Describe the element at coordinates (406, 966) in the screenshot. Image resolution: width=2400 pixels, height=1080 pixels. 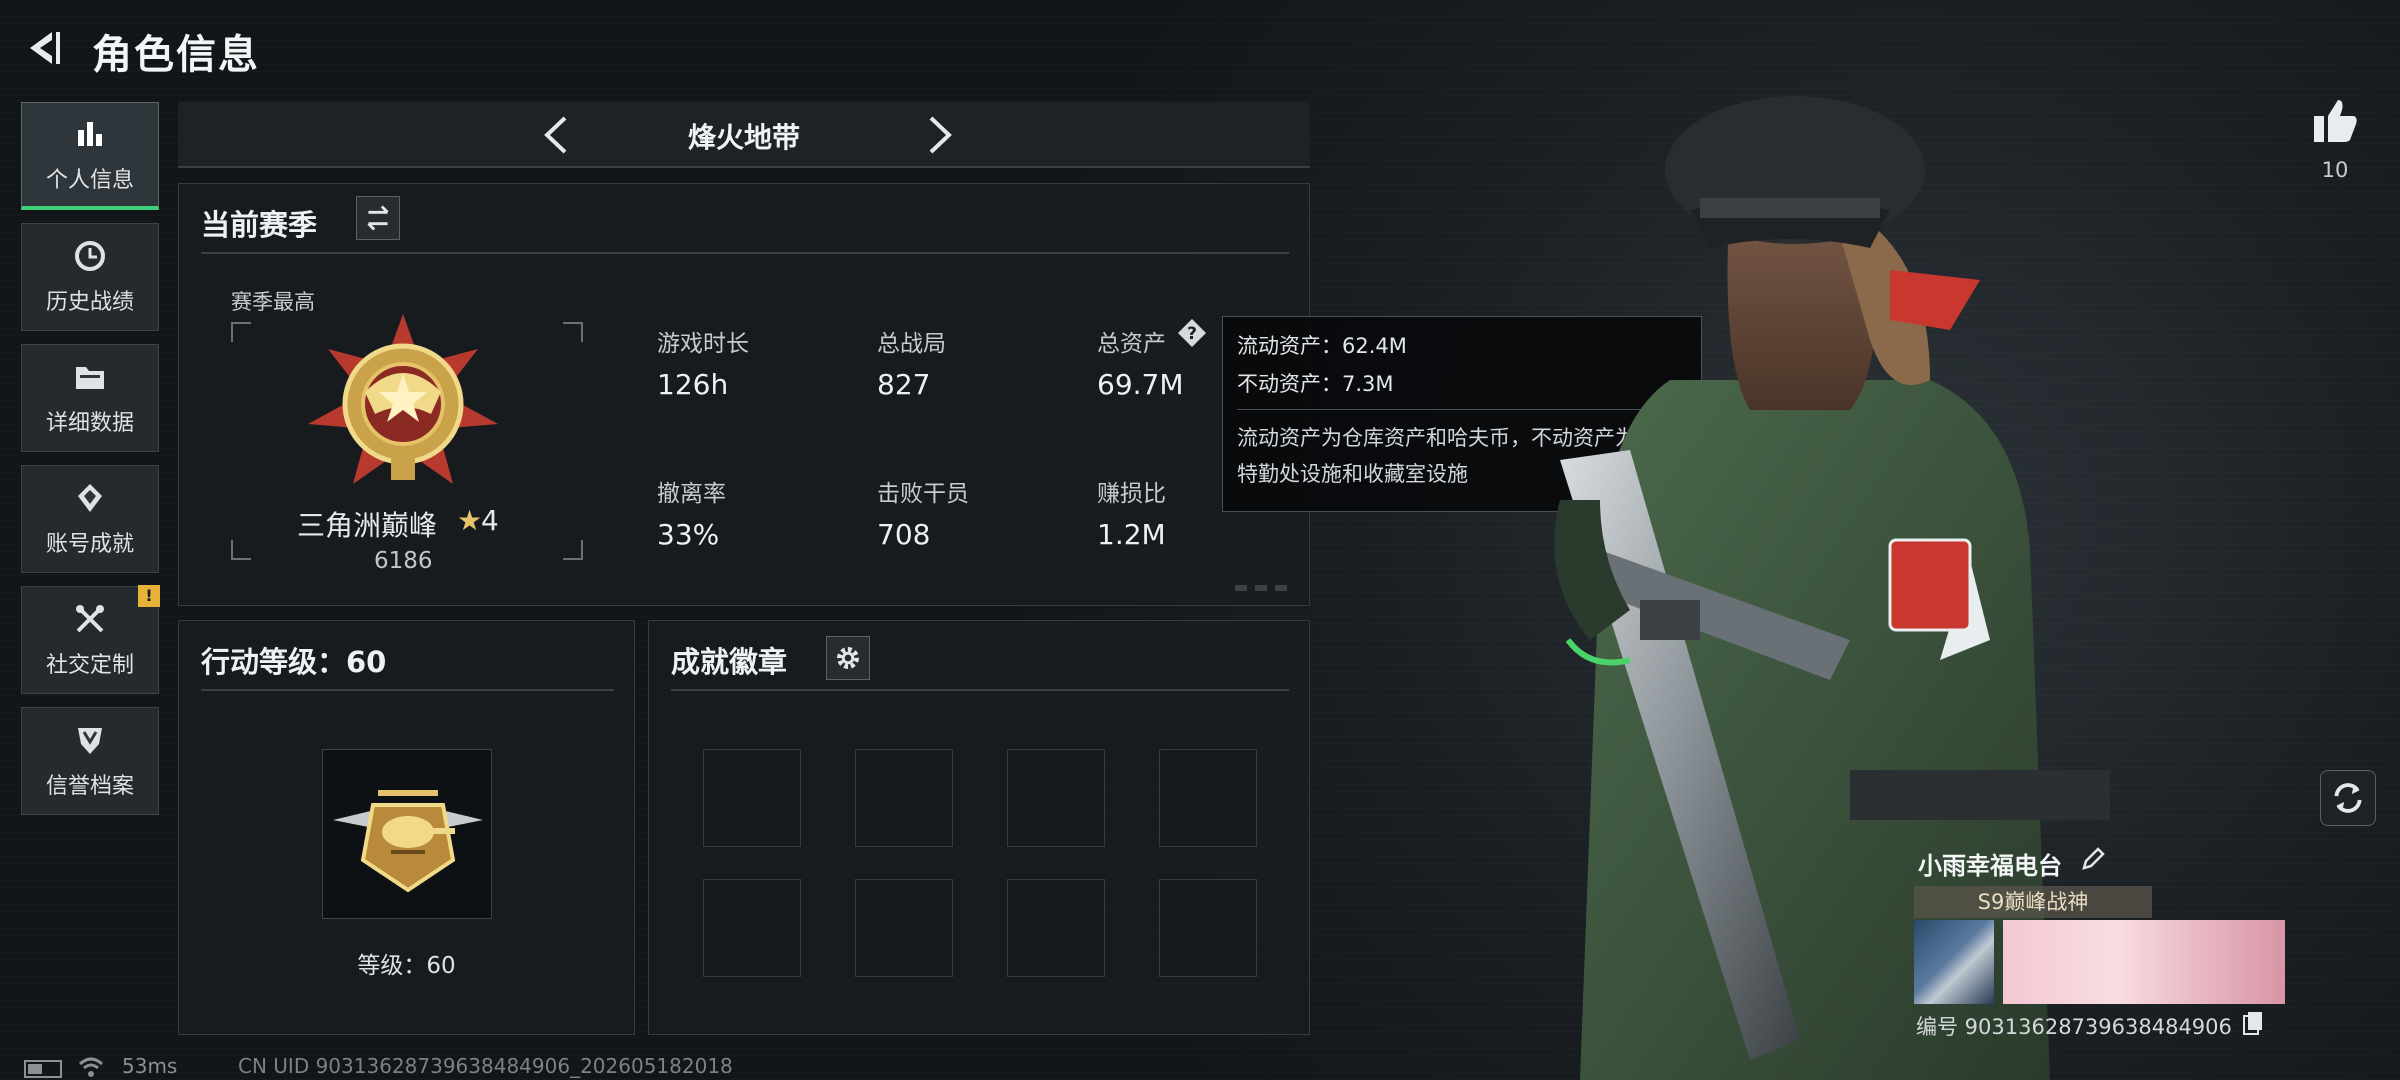
I see `level-label: 等级：60` at that location.